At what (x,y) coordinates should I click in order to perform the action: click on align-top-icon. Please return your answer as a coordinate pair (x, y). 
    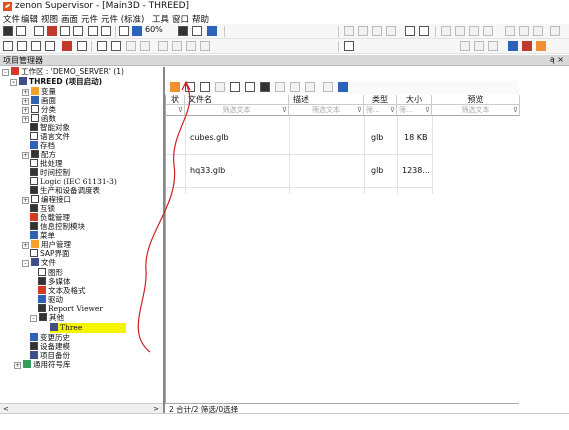
    Looking at the image, I should click on (391, 31).